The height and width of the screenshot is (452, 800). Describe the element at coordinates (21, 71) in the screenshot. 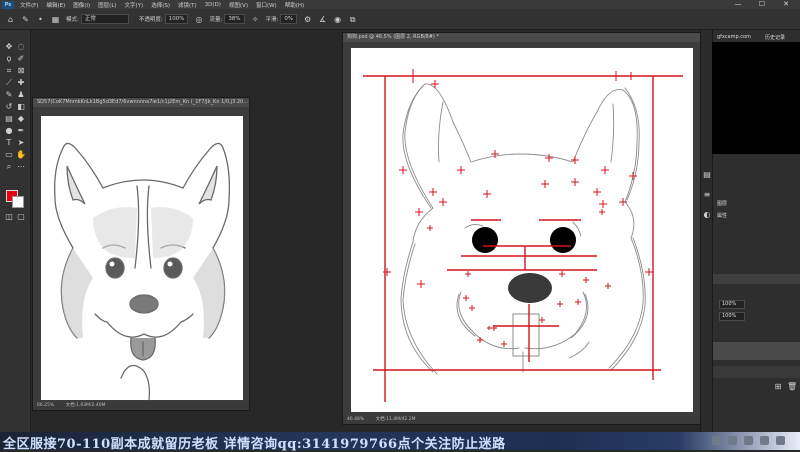

I see `frame-tool-icon: ⊠` at that location.